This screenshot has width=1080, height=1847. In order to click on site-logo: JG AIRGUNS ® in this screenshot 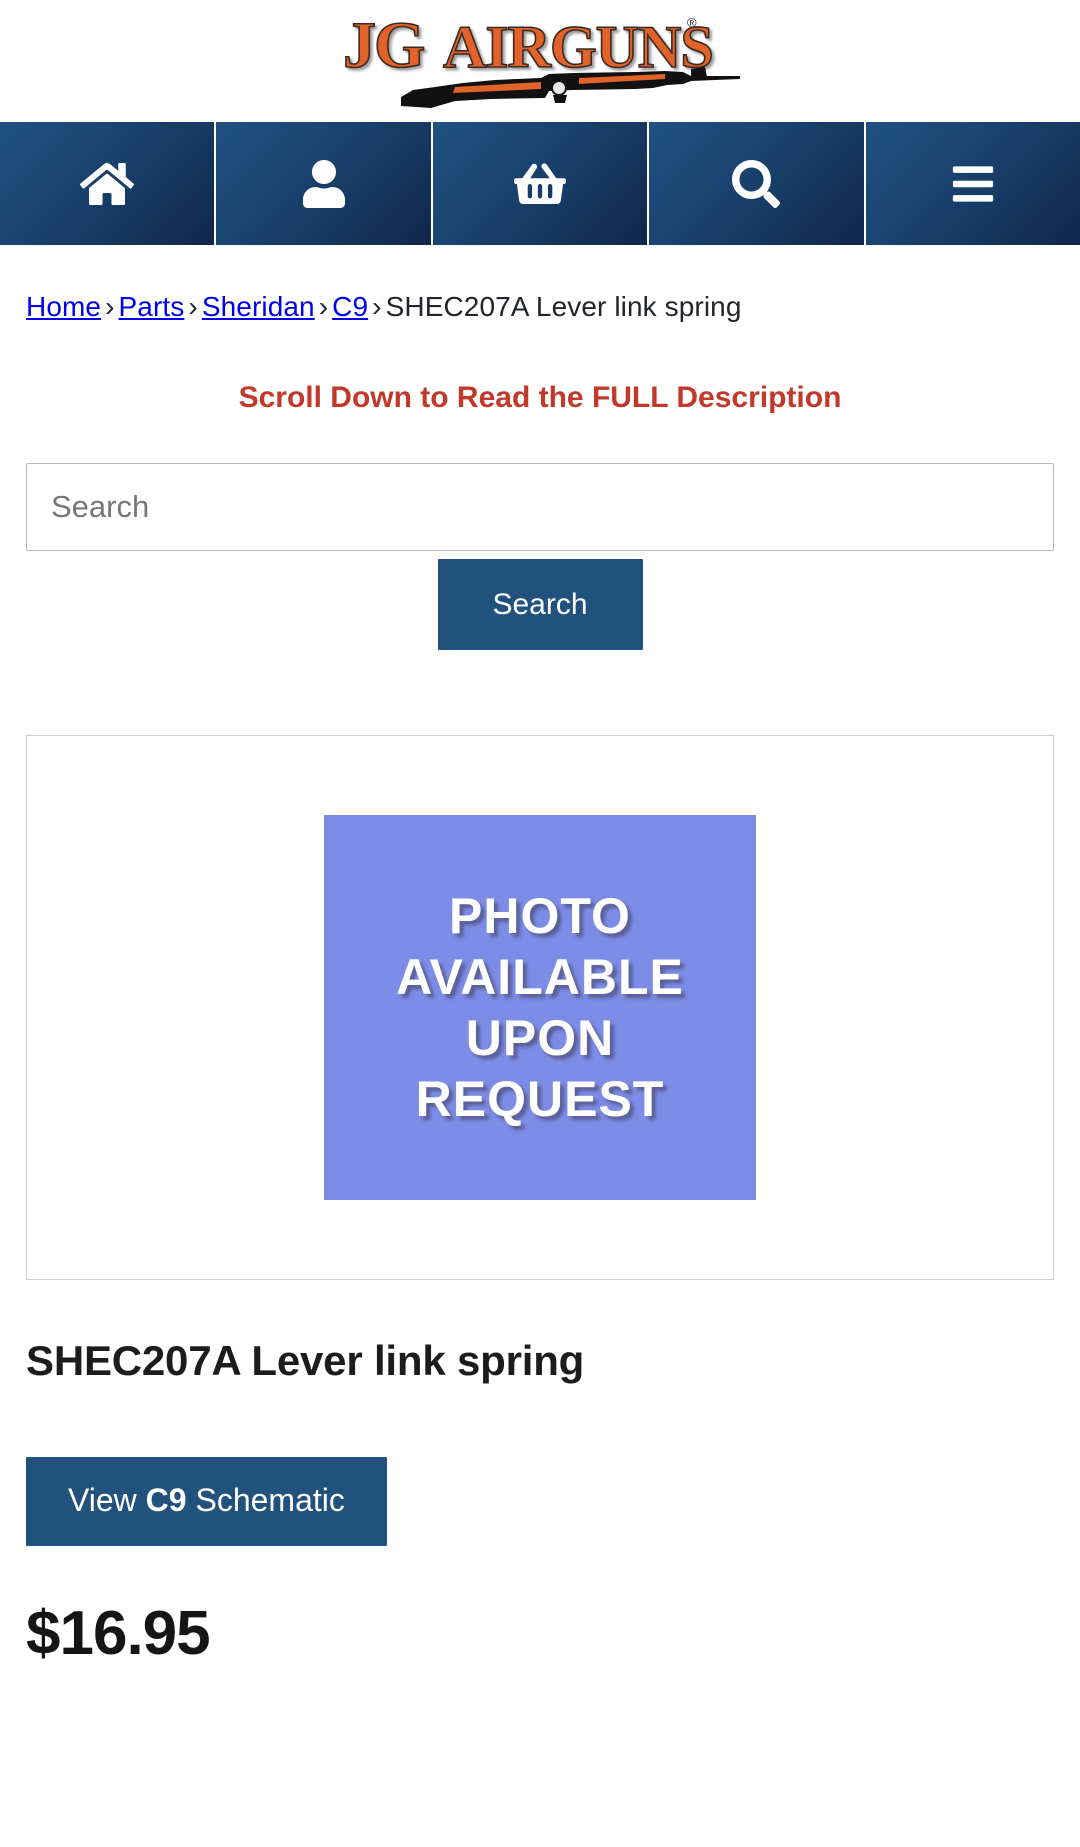, I will do `click(540, 61)`.